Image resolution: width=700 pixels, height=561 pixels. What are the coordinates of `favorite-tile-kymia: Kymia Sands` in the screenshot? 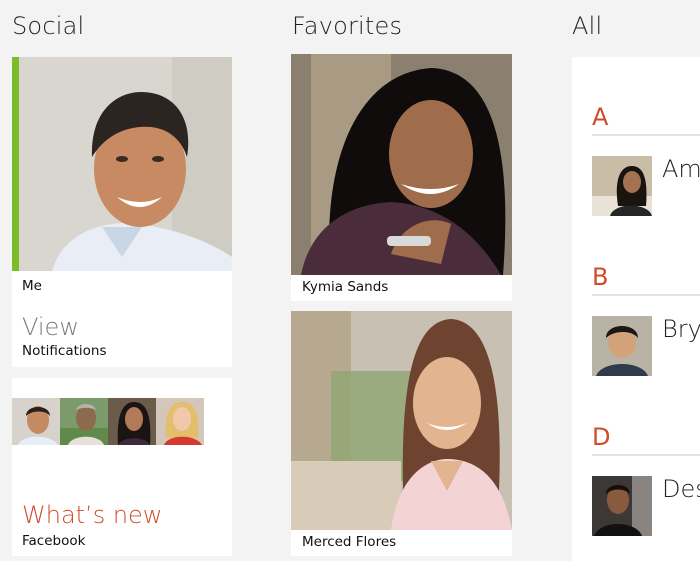 It's located at (401, 177).